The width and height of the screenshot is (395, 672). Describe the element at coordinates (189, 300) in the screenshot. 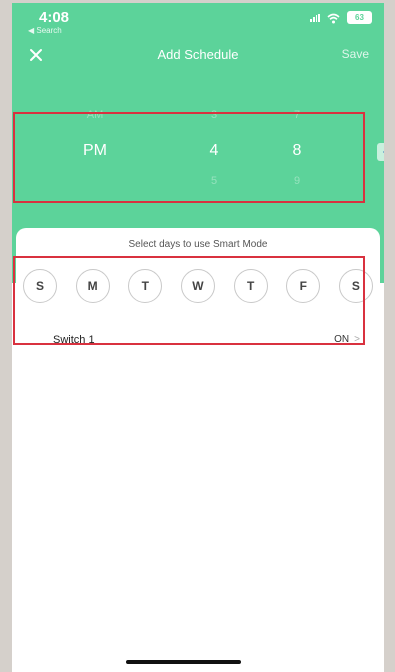

I see `days-switch-highlight` at that location.